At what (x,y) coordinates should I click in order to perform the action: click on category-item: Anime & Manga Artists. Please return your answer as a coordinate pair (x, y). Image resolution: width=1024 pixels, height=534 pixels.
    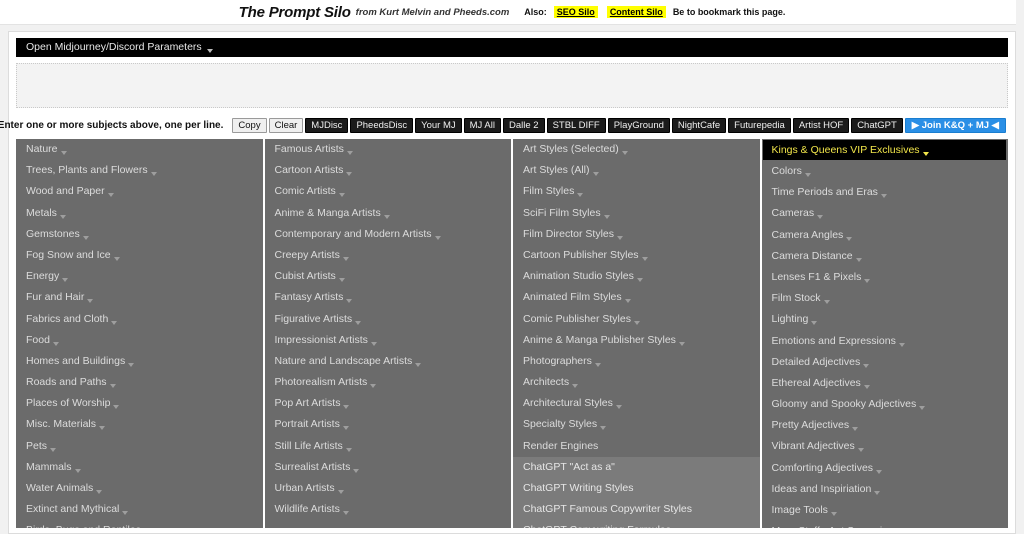
    Looking at the image, I should click on (388, 213).